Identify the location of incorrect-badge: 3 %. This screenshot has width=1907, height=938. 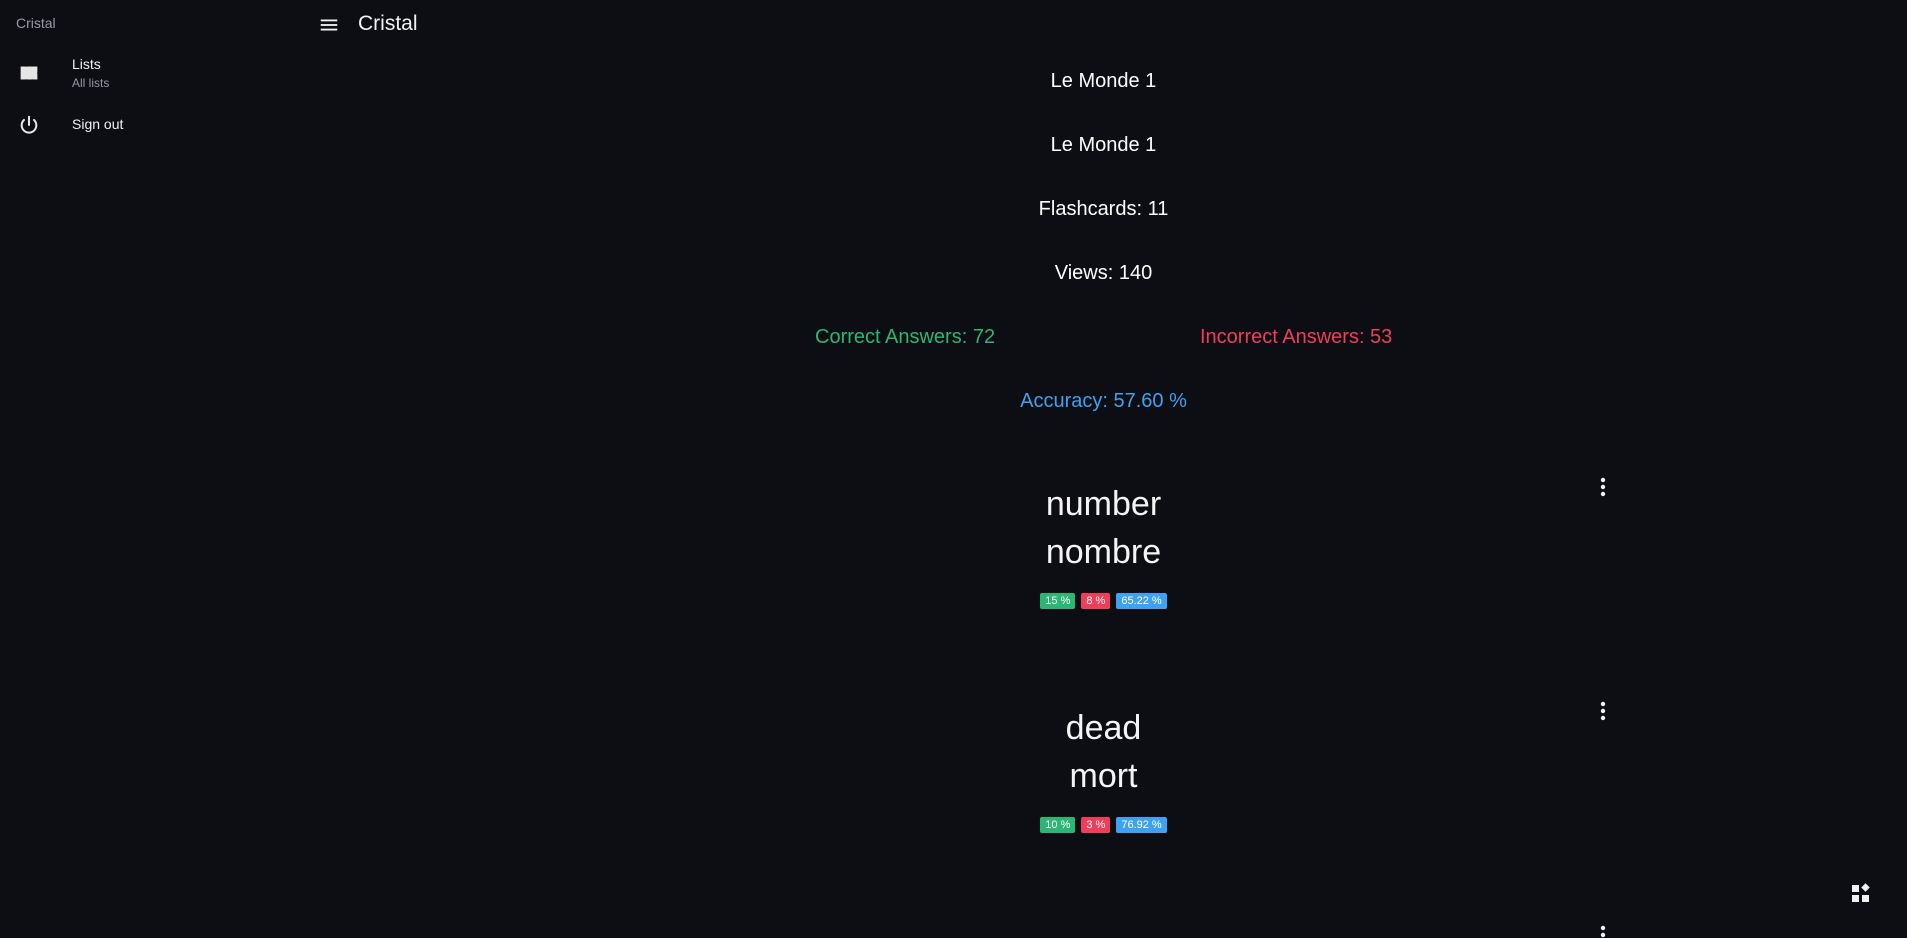
(1096, 825).